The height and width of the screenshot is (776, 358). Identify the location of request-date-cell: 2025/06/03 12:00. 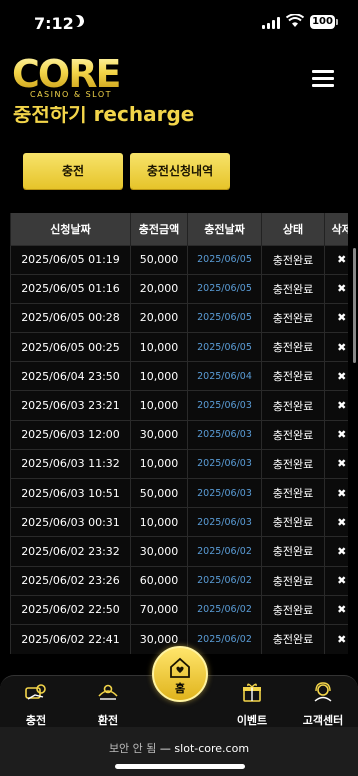
(70, 434).